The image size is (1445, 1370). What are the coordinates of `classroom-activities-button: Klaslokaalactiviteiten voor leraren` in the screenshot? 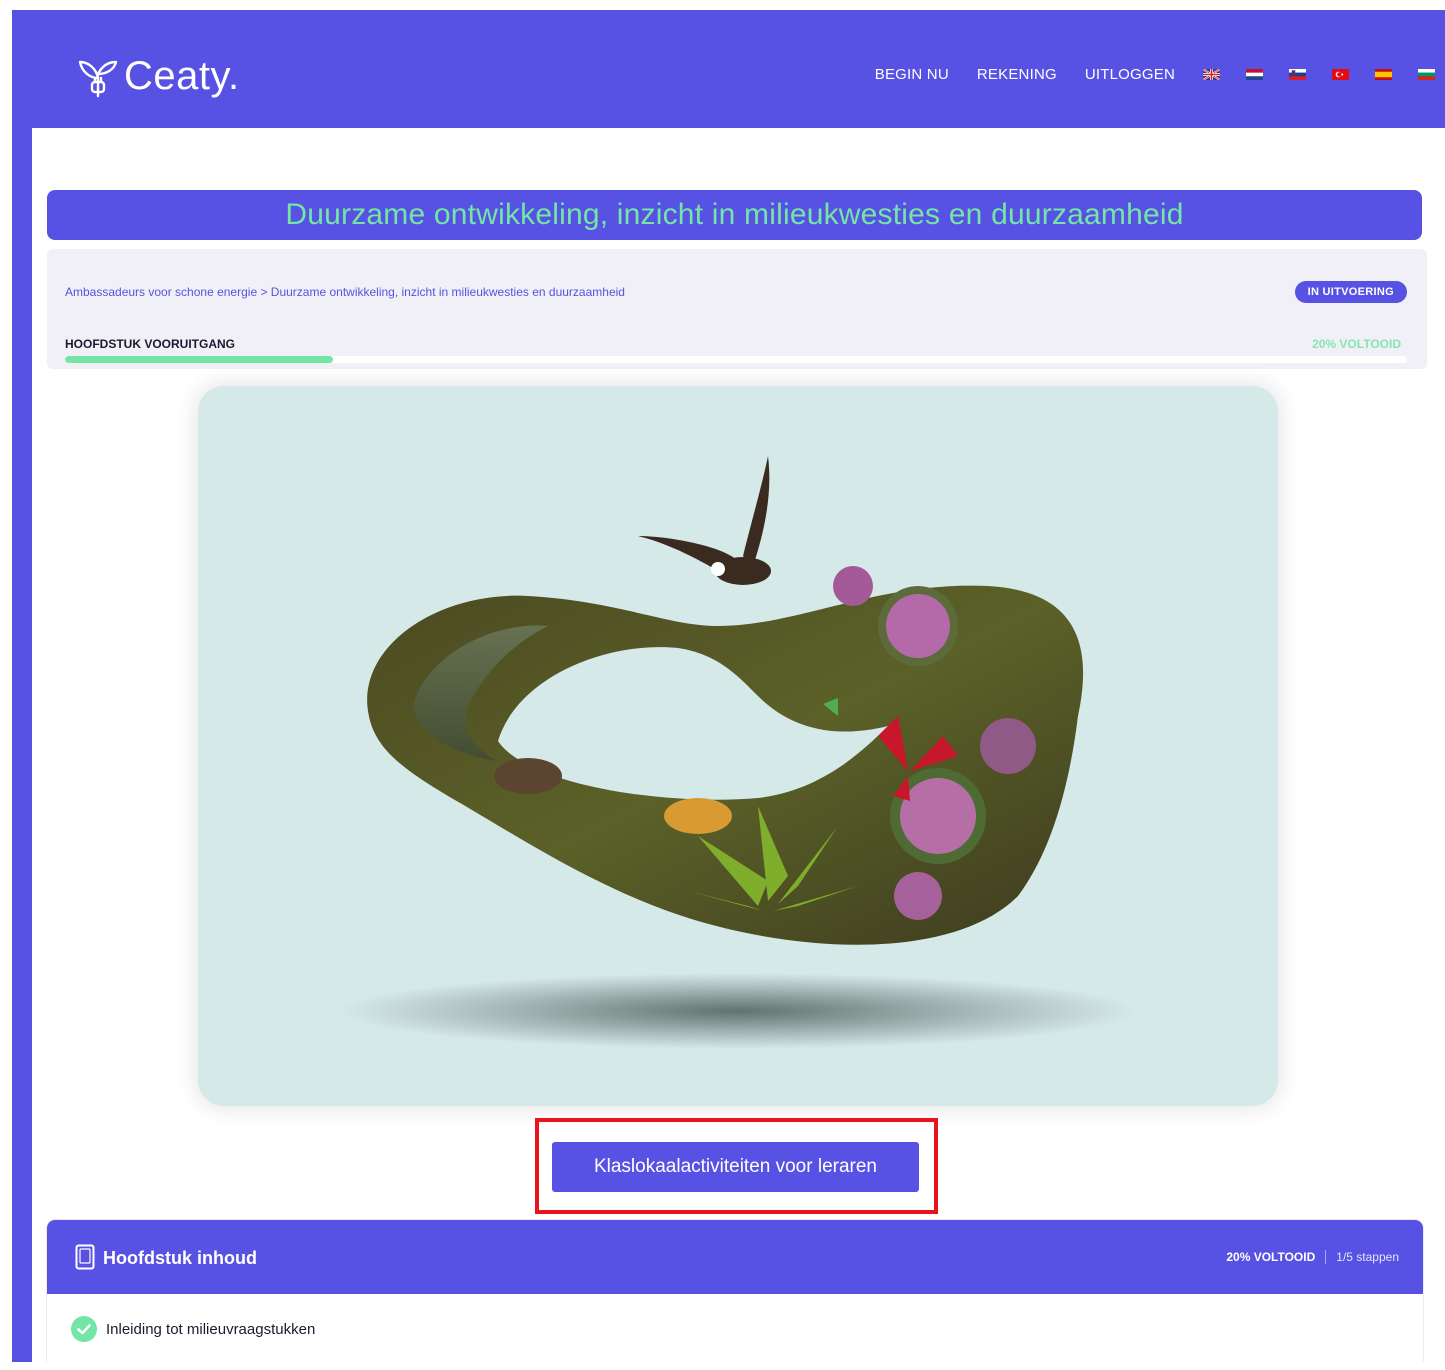 It's located at (735, 1167).